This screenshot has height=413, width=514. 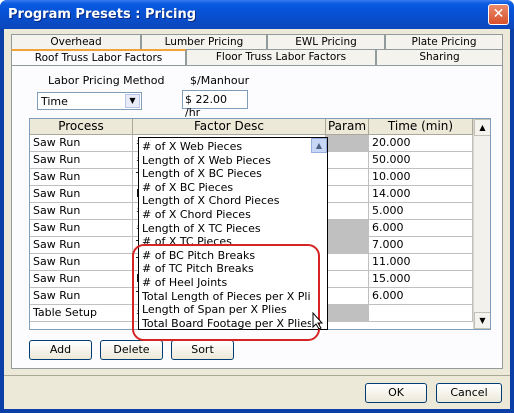 What do you see at coordinates (76, 42) in the screenshot?
I see `tab-overhead: Overhead` at bounding box center [76, 42].